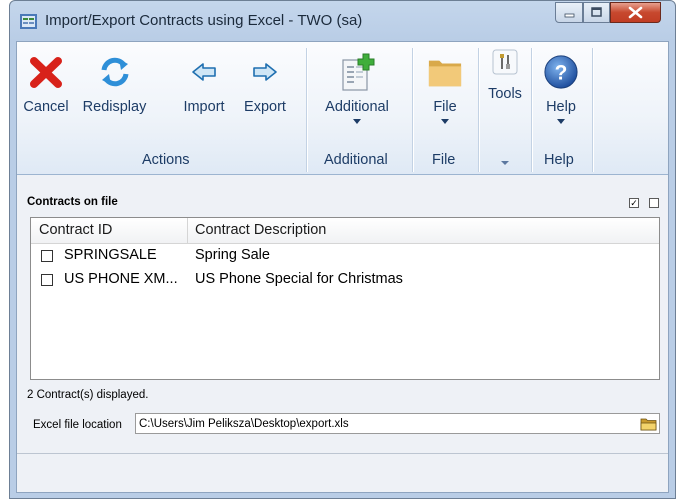  I want to click on cancel-button: Cancel, so click(46, 78).